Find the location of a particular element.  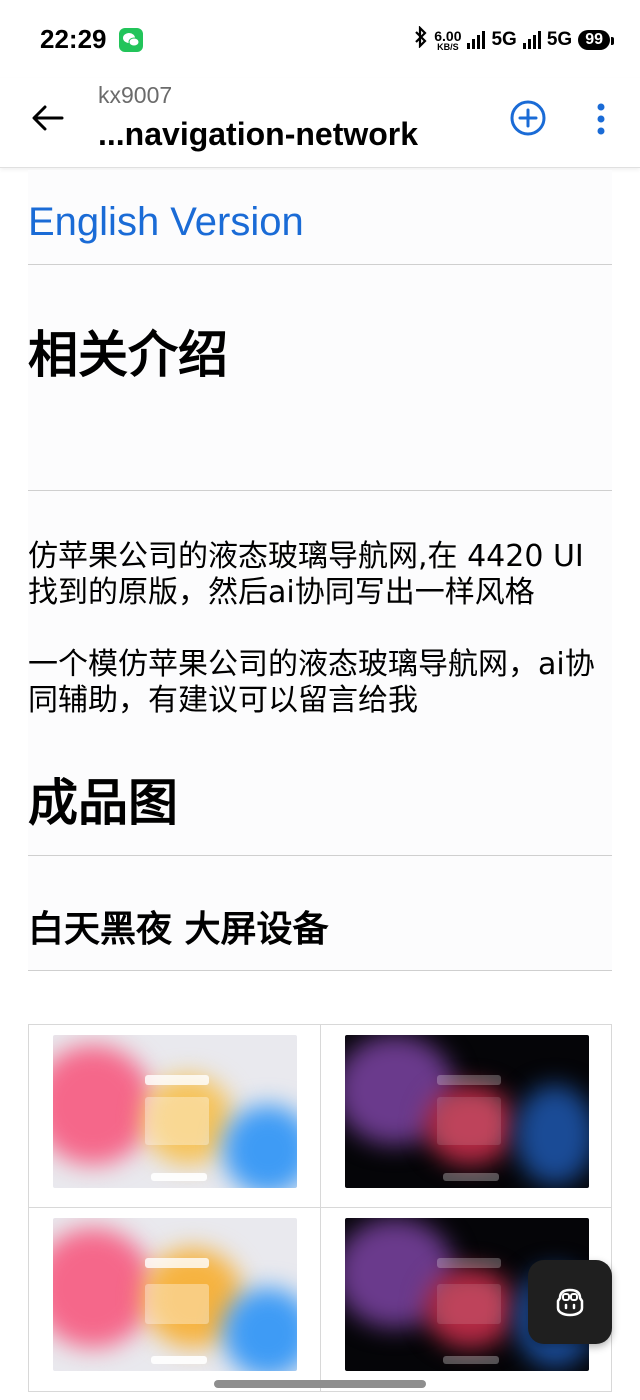

repo-owner: kx9007 is located at coordinates (135, 95).